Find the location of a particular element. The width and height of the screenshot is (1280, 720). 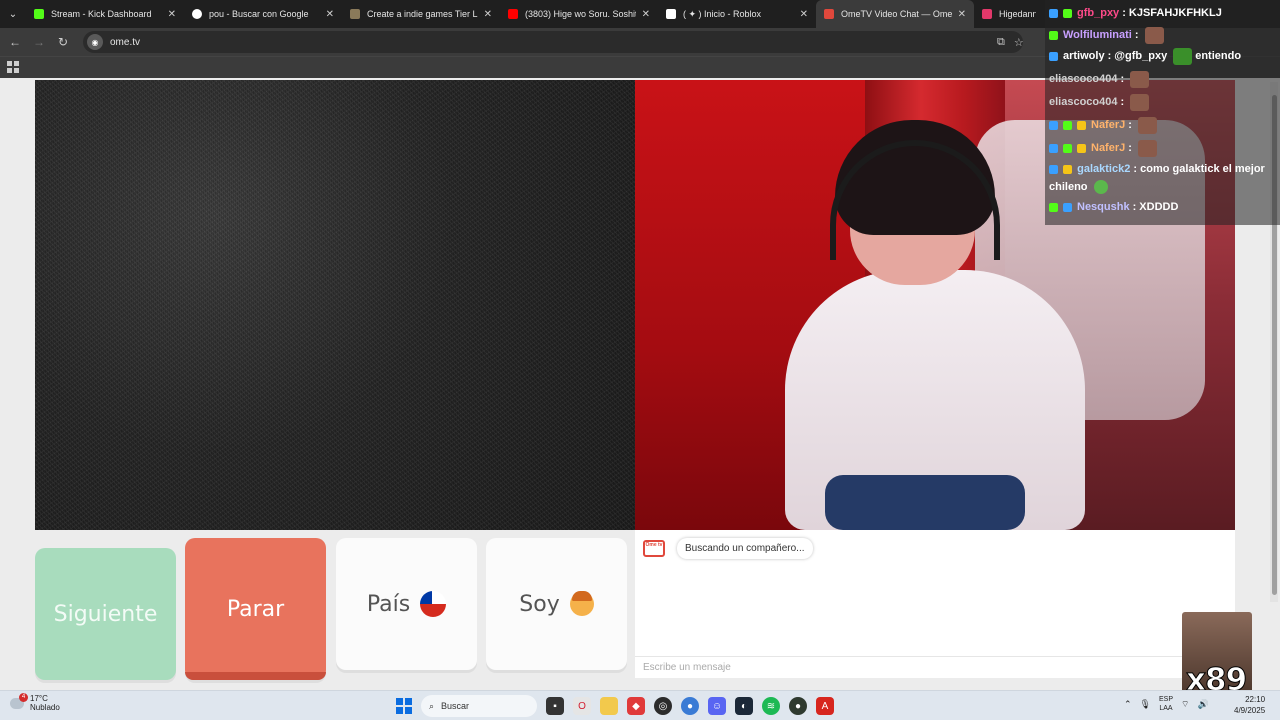

weather-desc: Nublado is located at coordinates (45, 707).